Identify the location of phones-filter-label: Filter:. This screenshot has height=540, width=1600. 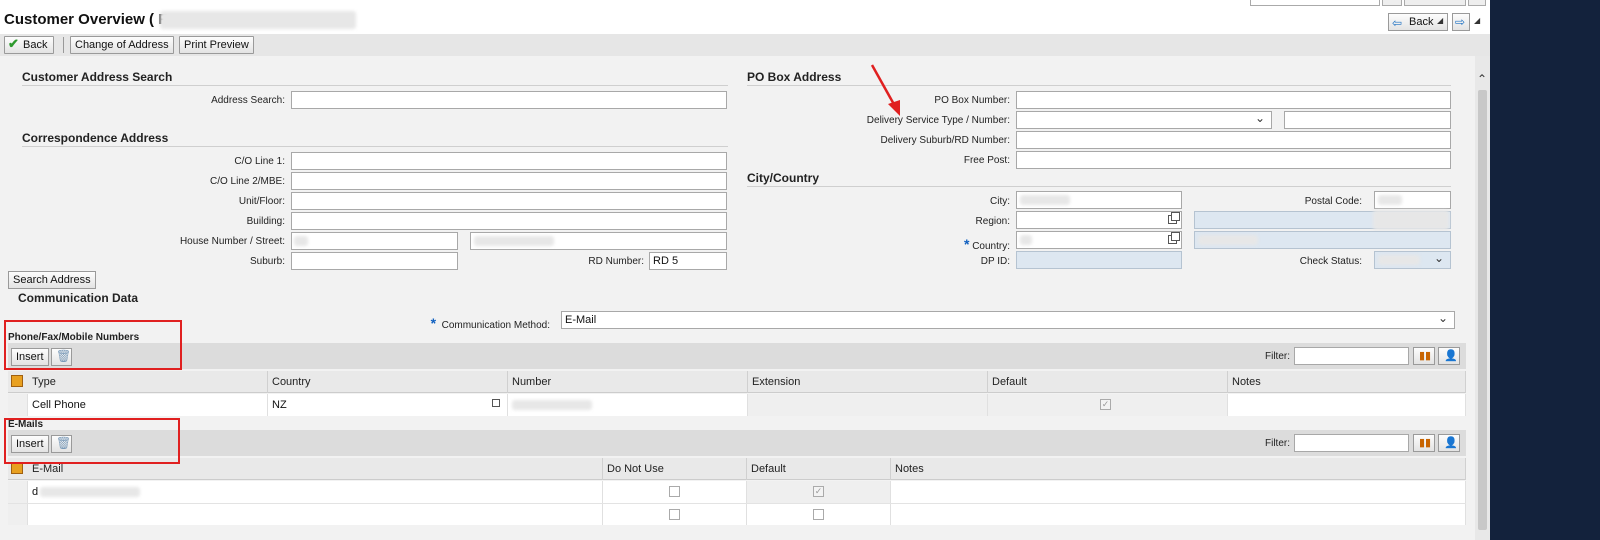
(1277, 356).